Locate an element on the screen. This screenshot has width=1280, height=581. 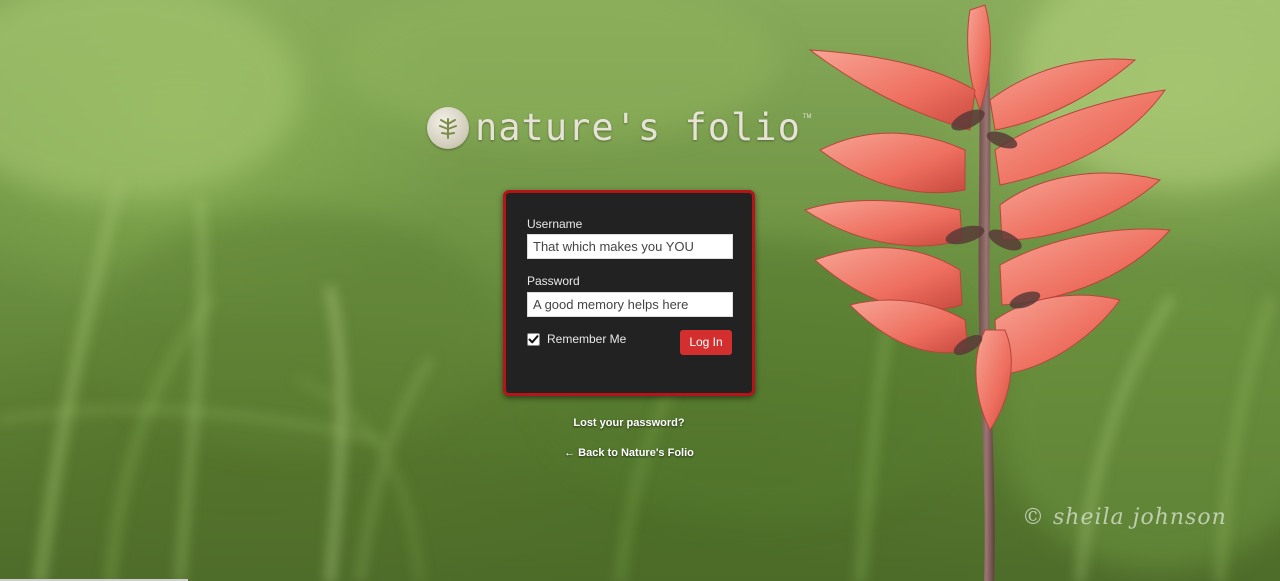
username-input is located at coordinates (630, 246).